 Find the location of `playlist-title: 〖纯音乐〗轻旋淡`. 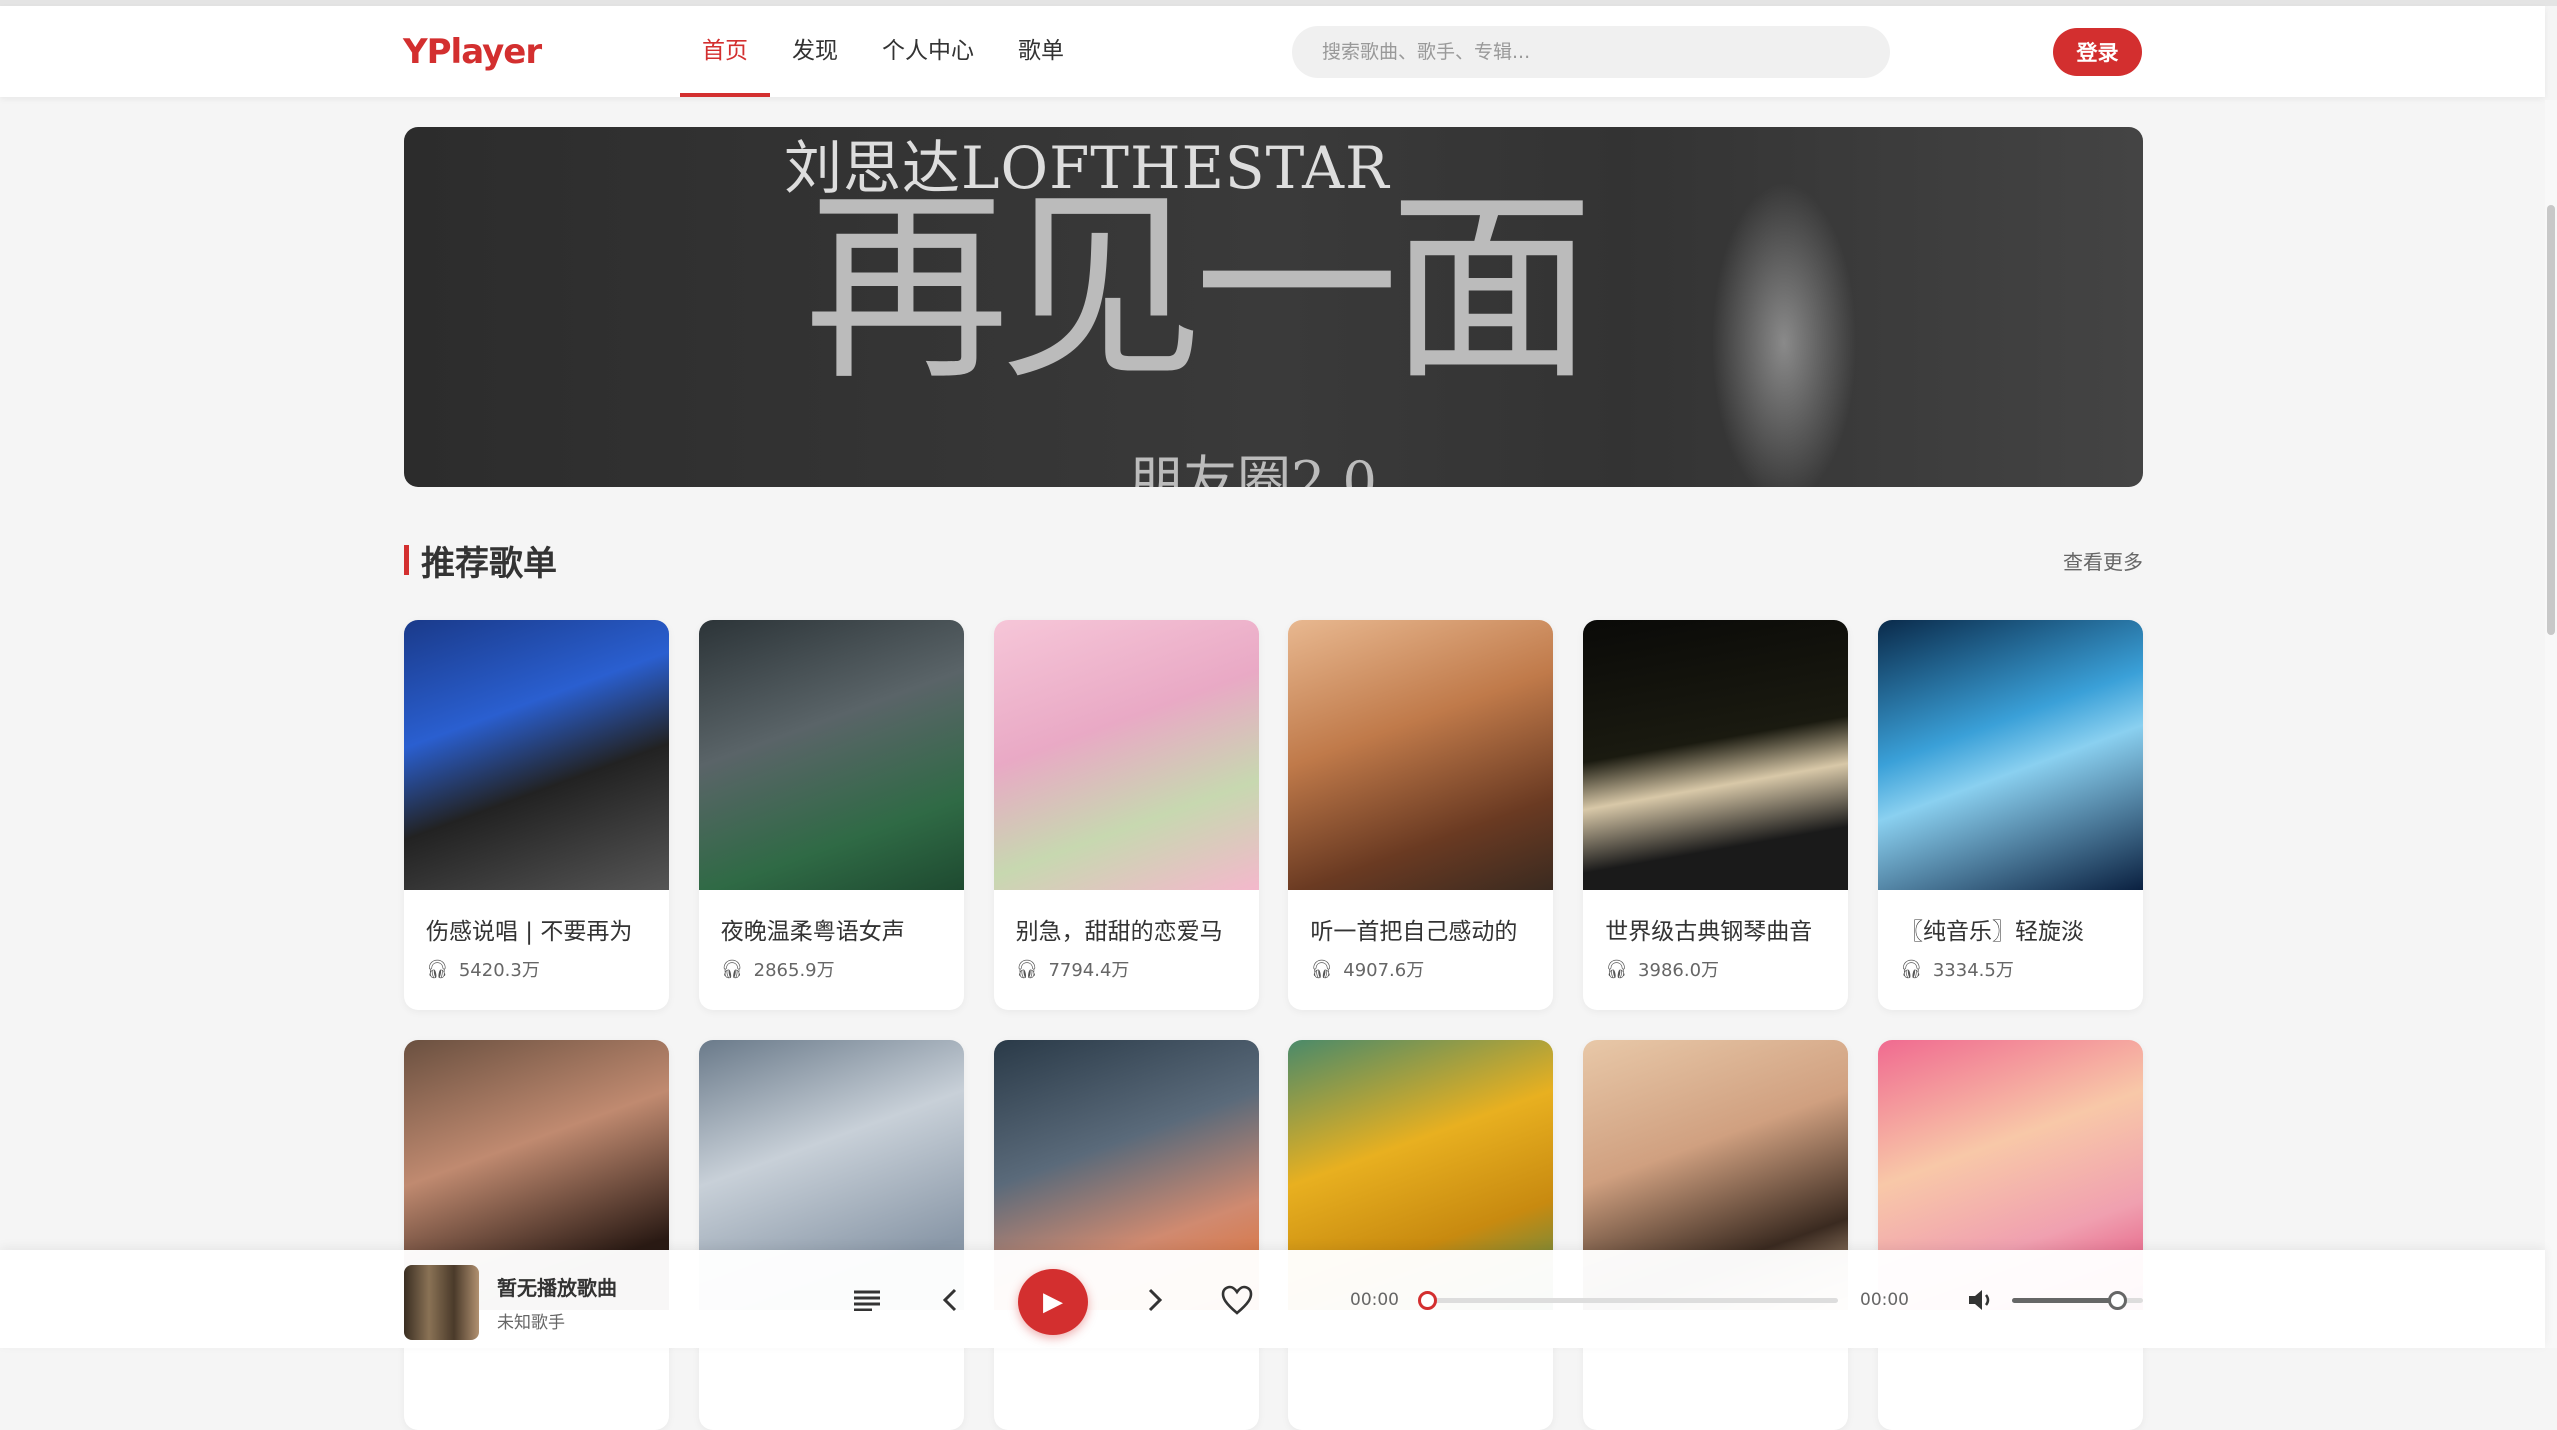

playlist-title: 〖纯音乐〗轻旋淡 is located at coordinates (1991, 932).